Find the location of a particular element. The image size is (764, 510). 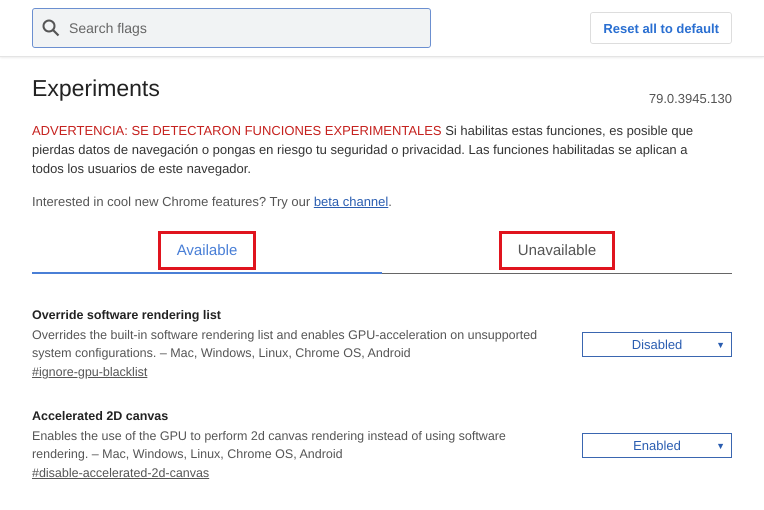

promo-text: Interested in cool new Chrome features? Try our is located at coordinates (171, 201).